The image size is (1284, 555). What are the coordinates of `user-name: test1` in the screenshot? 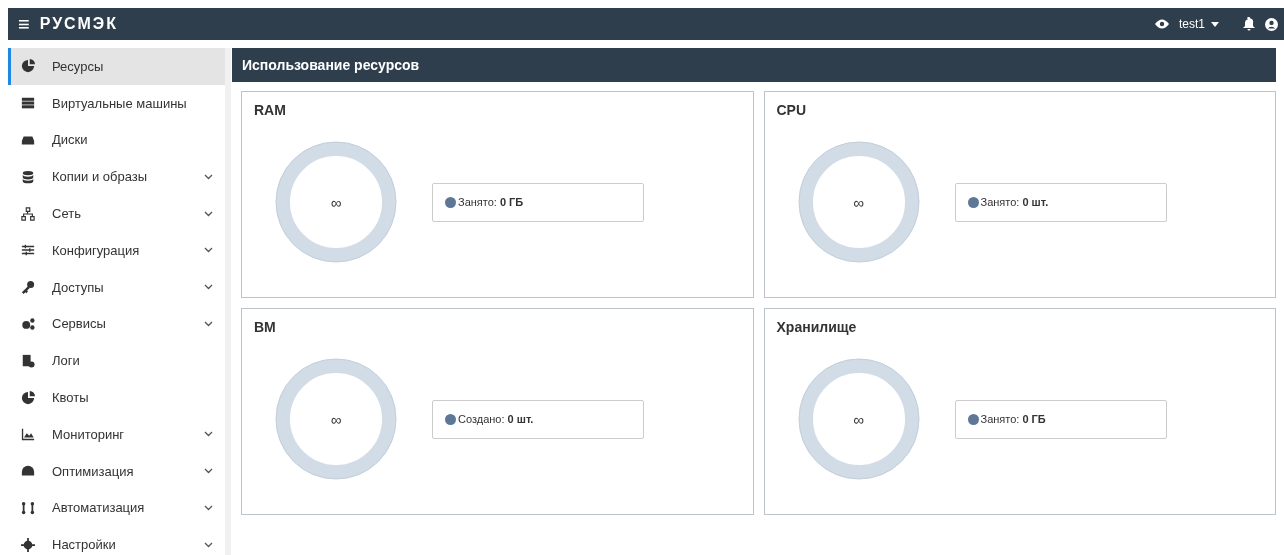 It's located at (1192, 24).